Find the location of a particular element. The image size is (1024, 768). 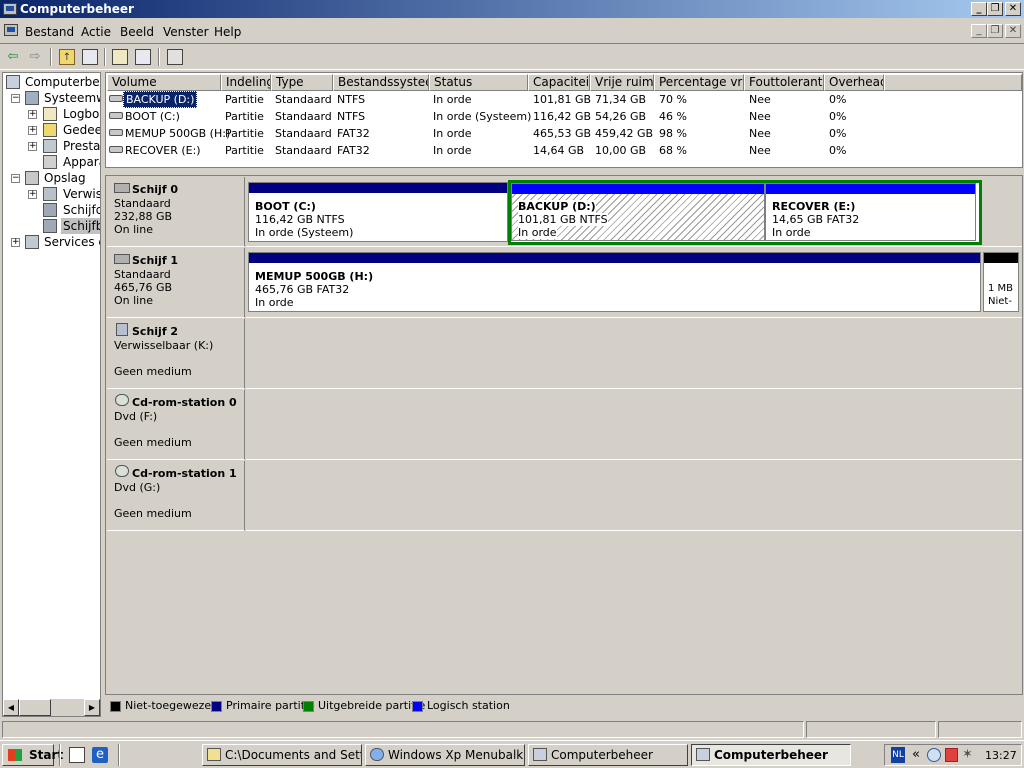

disk-0-label: Schijf 0 Standaard 232,88 GB On line is located at coordinates (176, 212).